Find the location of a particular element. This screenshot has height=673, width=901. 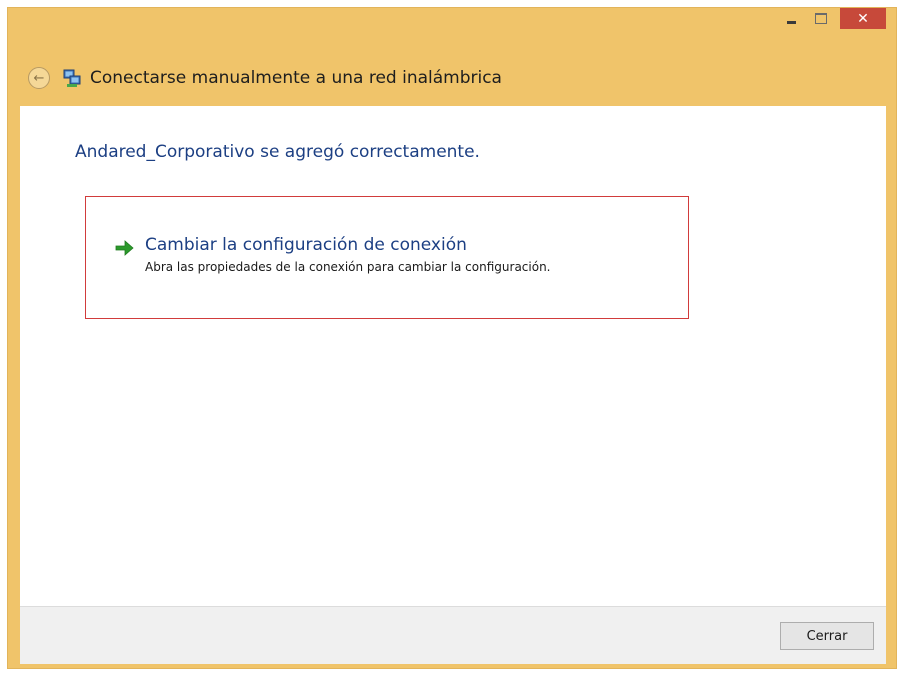

close-window-button: ✕ is located at coordinates (863, 18).